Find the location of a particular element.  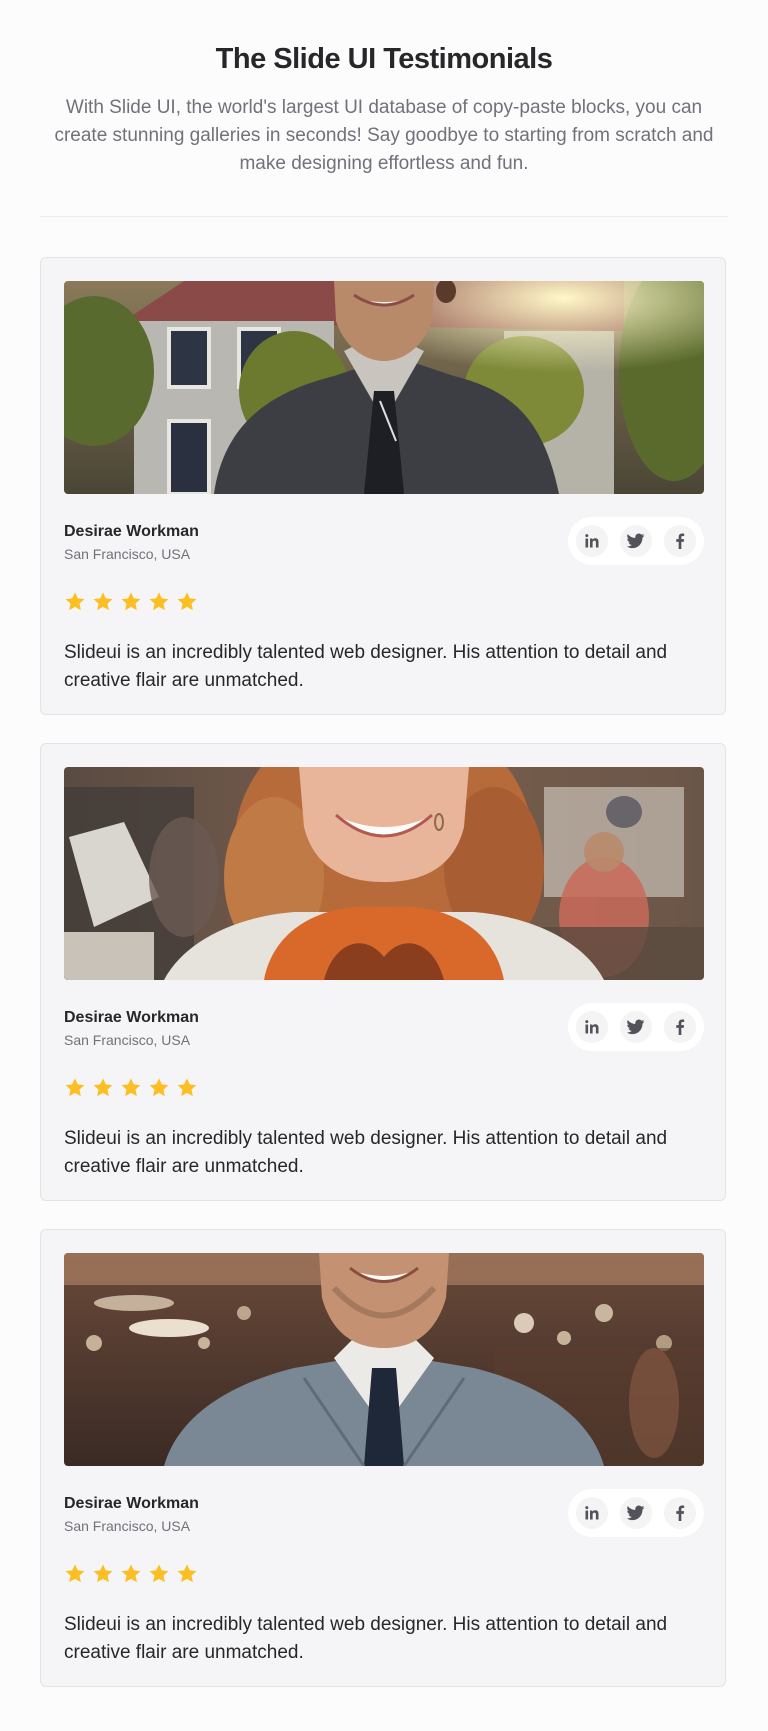

divider is located at coordinates (384, 216).